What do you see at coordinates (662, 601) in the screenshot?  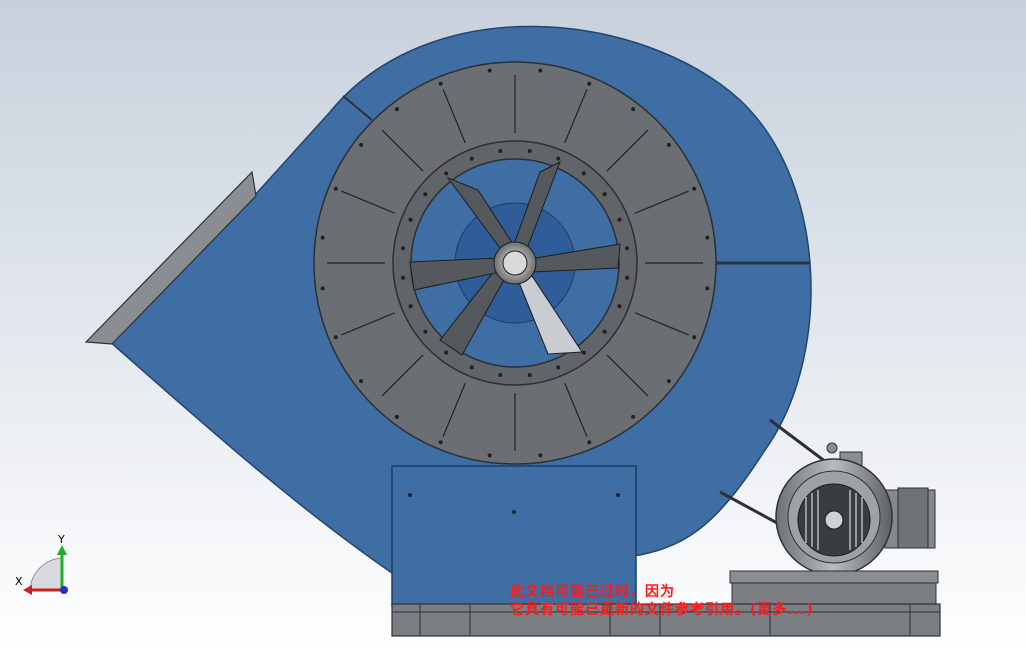 I see `outdated-reference-warning: 此文档可能已过时，因为 它具有可能已更新的文件参考引用。(更多...)` at bounding box center [662, 601].